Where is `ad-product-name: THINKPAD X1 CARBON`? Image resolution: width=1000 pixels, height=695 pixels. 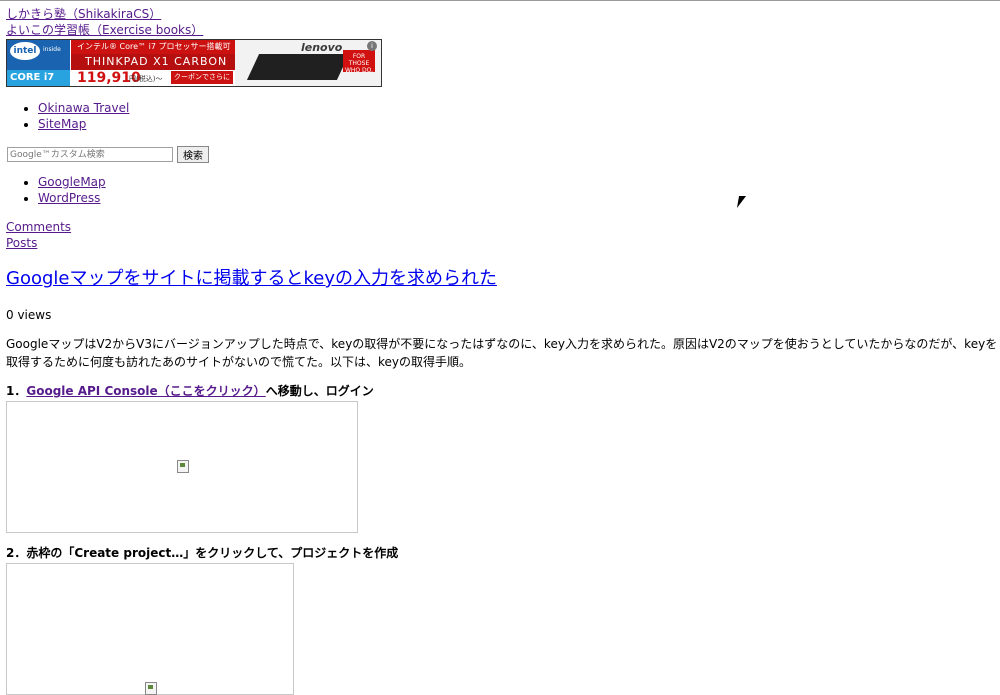
ad-product-name: THINKPAD X1 CARBON is located at coordinates (153, 62).